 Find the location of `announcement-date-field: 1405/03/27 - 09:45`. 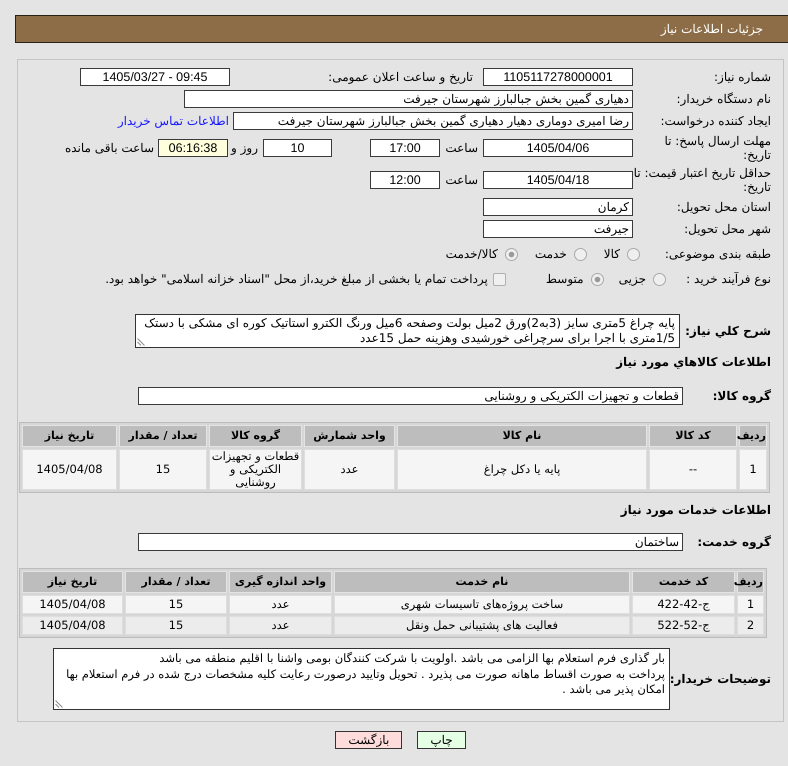

announcement-date-field: 1405/03/27 - 09:45 is located at coordinates (155, 77).